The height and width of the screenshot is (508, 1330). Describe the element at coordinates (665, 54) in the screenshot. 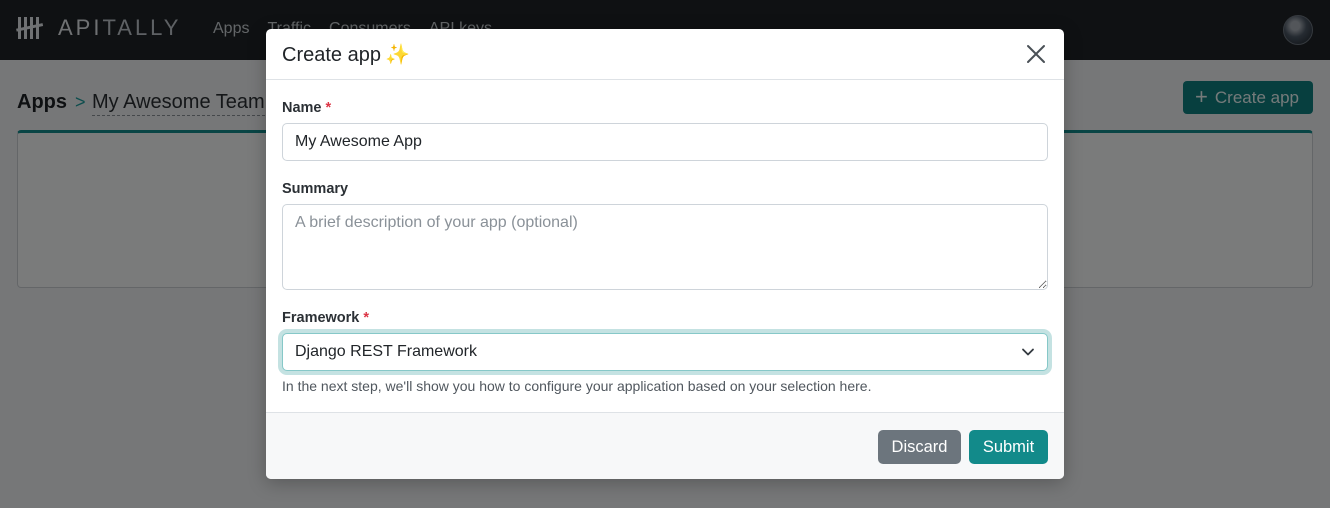

I see `modal-header: Create app ✨` at that location.